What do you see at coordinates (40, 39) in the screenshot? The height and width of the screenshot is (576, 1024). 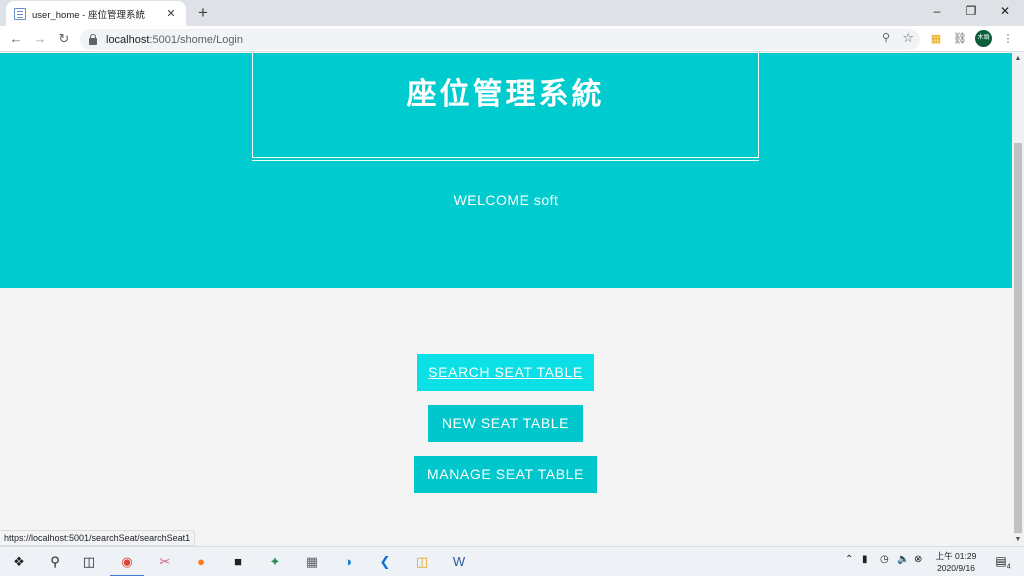 I see `forward-arrow-icon: →` at bounding box center [40, 39].